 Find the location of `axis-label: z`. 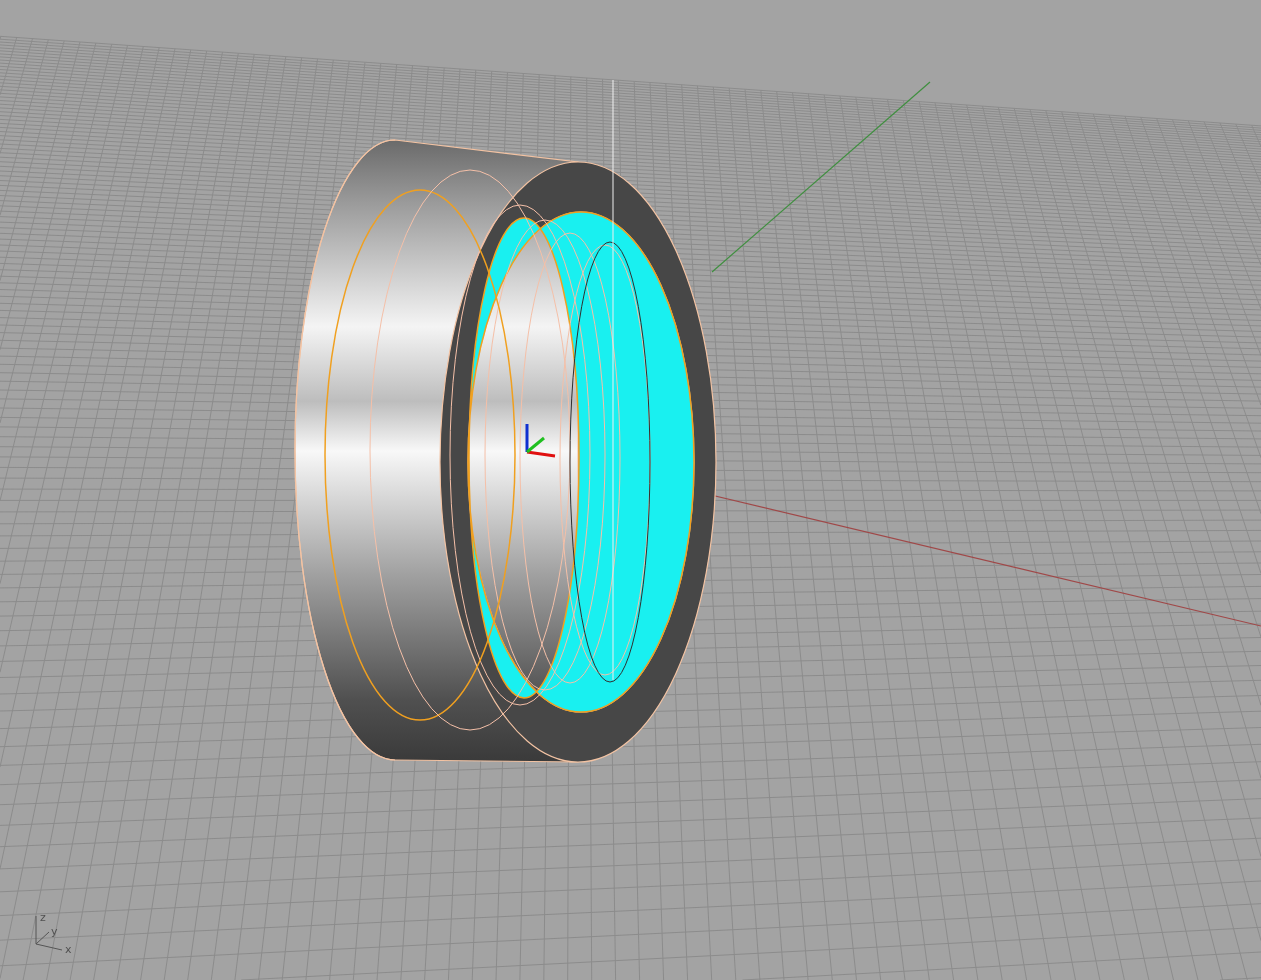

axis-label: z is located at coordinates (43, 917).